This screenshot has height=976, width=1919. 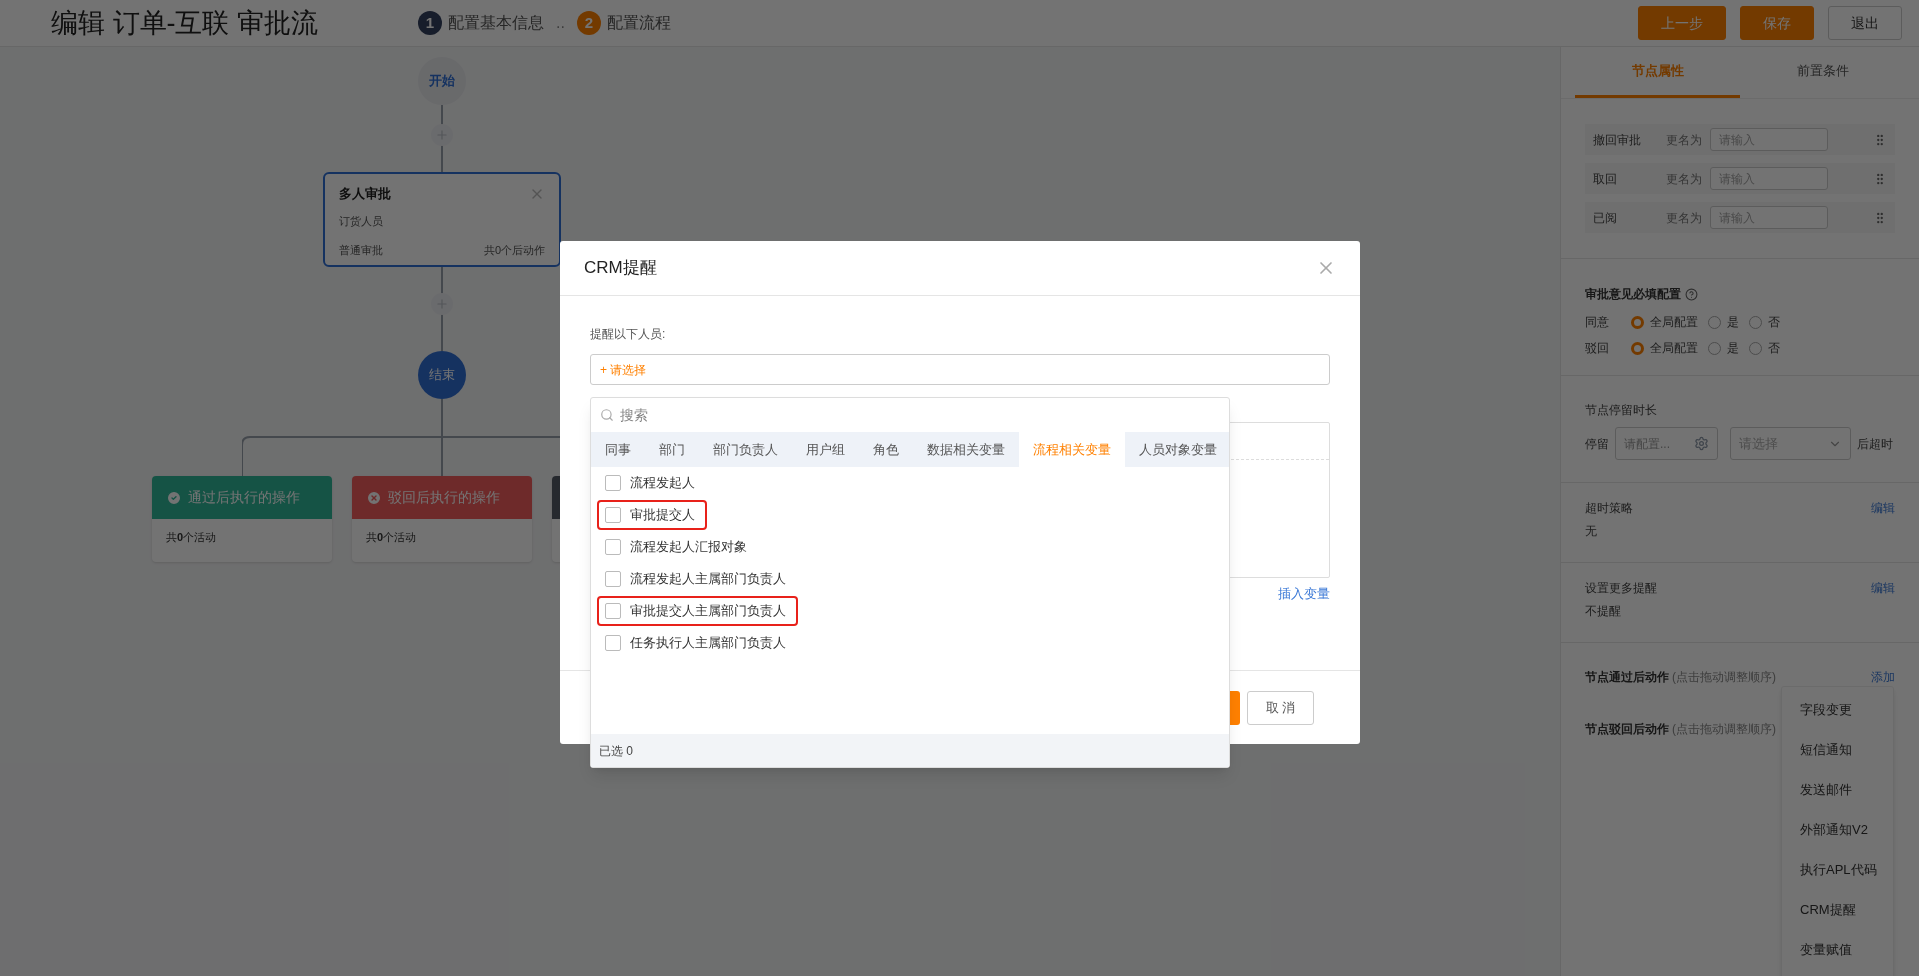 I want to click on option-label: 流程发起人, so click(x=662, y=483).